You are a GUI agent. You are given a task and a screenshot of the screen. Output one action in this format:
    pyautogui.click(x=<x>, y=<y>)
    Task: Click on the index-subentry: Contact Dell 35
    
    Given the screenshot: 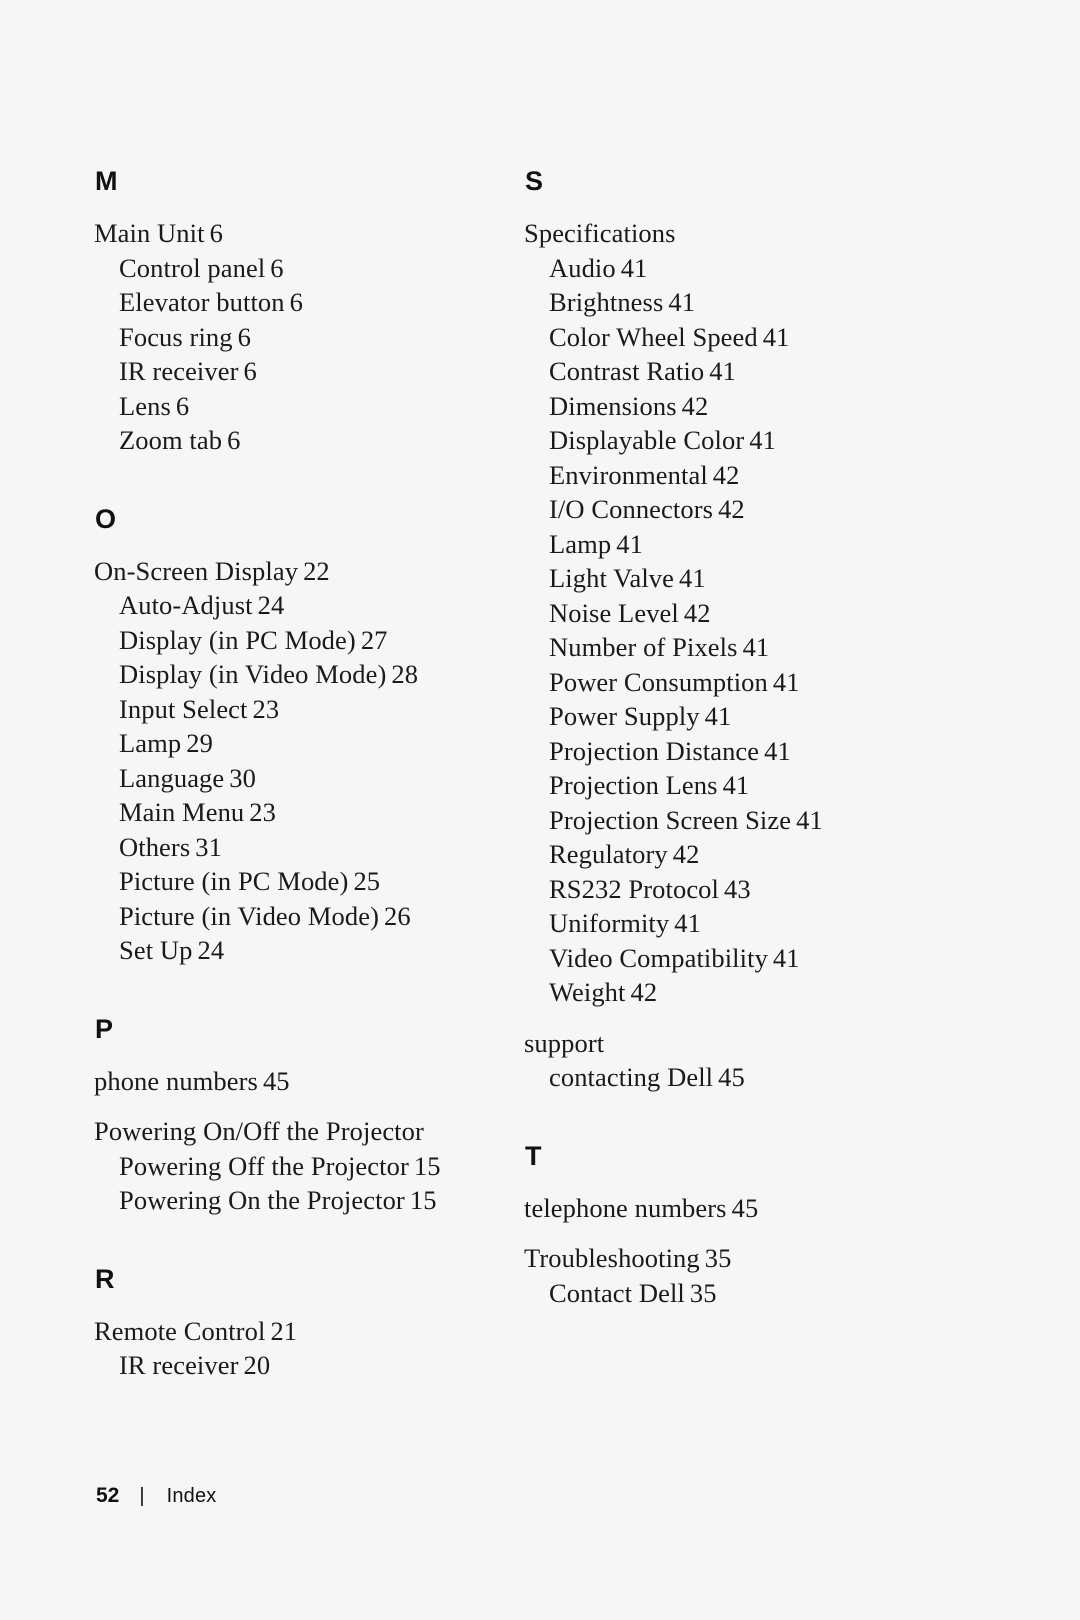 What is the action you would take?
    pyautogui.click(x=739, y=1293)
    